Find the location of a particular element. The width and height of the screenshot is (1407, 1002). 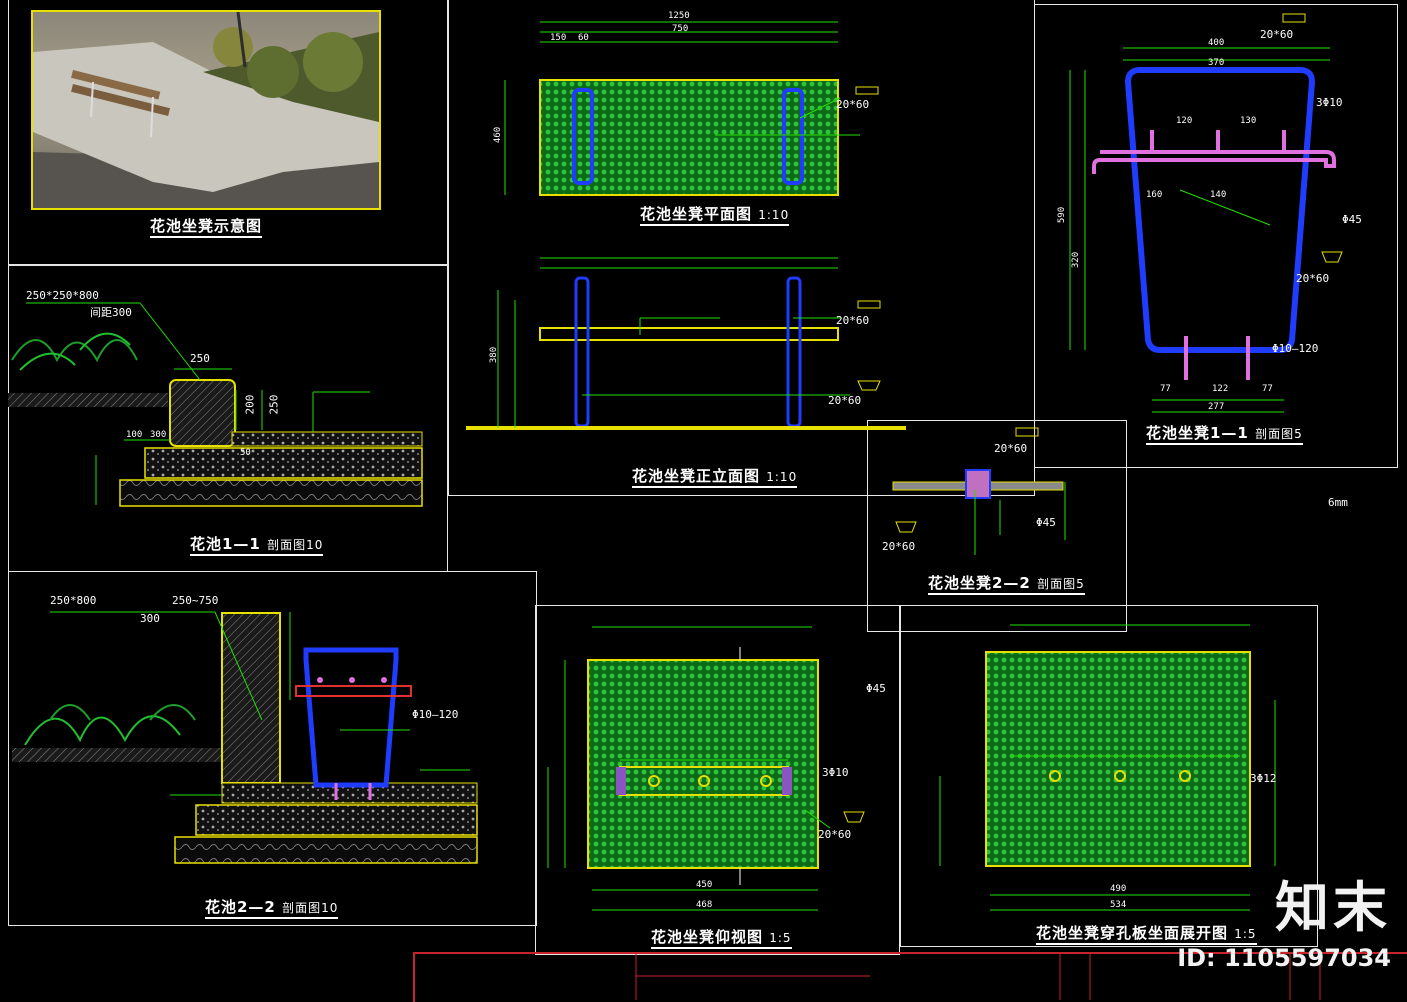

plan-width-750: 750 is located at coordinates (680, 29).